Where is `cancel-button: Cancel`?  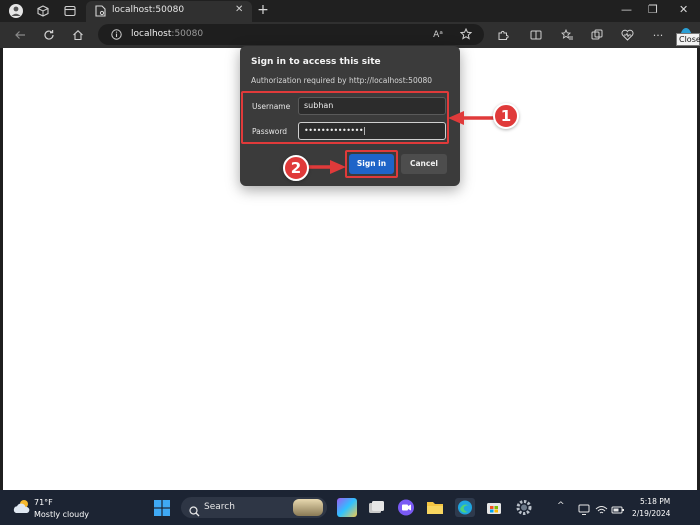
cancel-button: Cancel is located at coordinates (424, 164).